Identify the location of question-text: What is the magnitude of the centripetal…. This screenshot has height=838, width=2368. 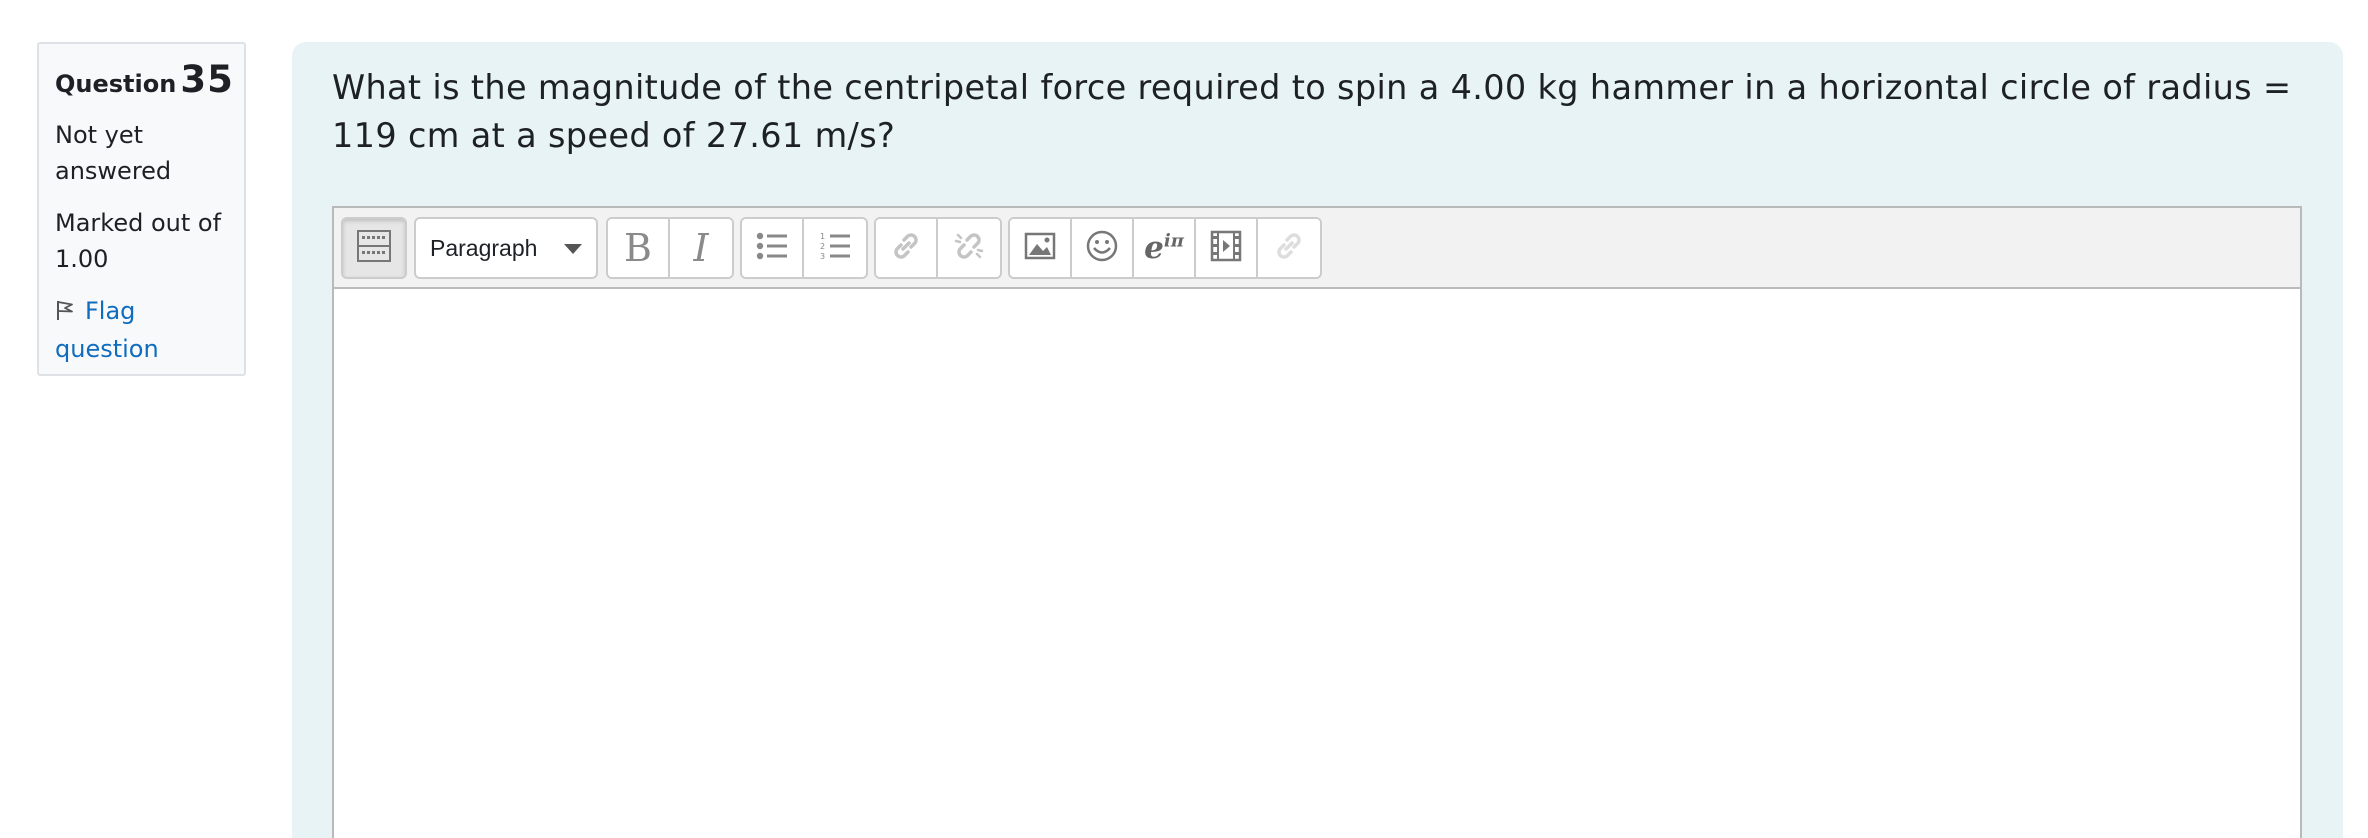
(1312, 111).